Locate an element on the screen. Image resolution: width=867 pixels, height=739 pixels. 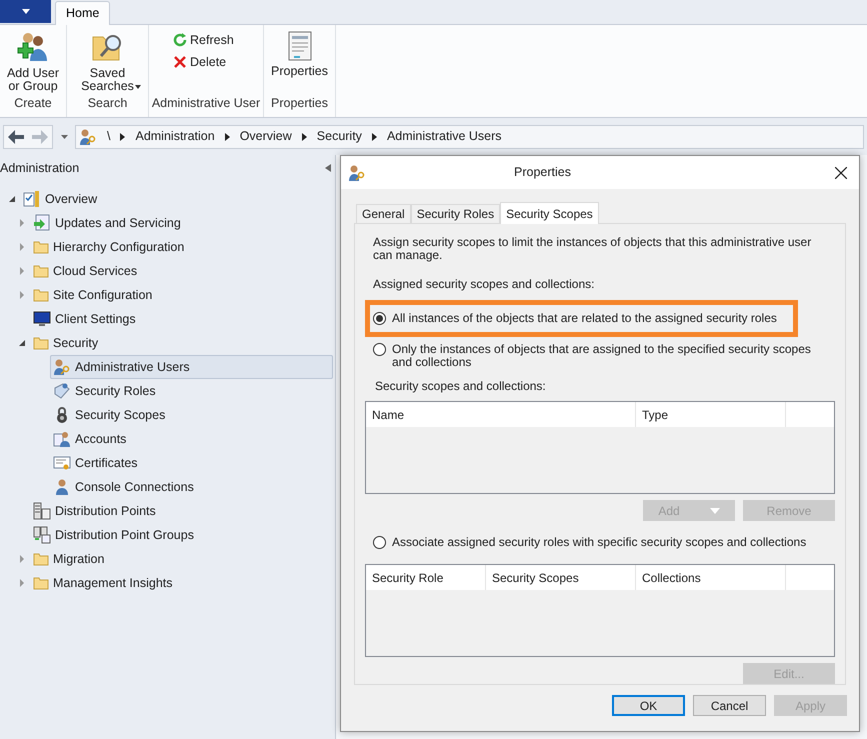
ribbon-button: Saved Searches is located at coordinates (107, 59).